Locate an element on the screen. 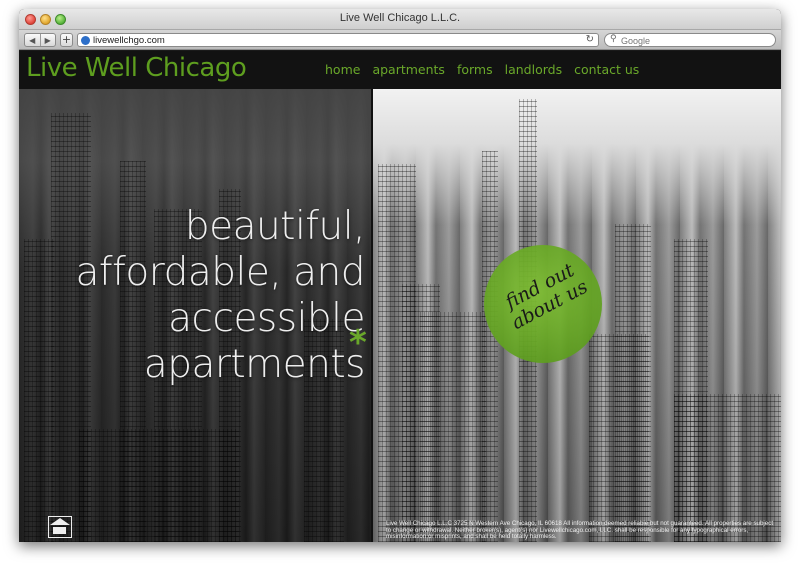  history-buttons: ◀ ▶ is located at coordinates (40, 40).